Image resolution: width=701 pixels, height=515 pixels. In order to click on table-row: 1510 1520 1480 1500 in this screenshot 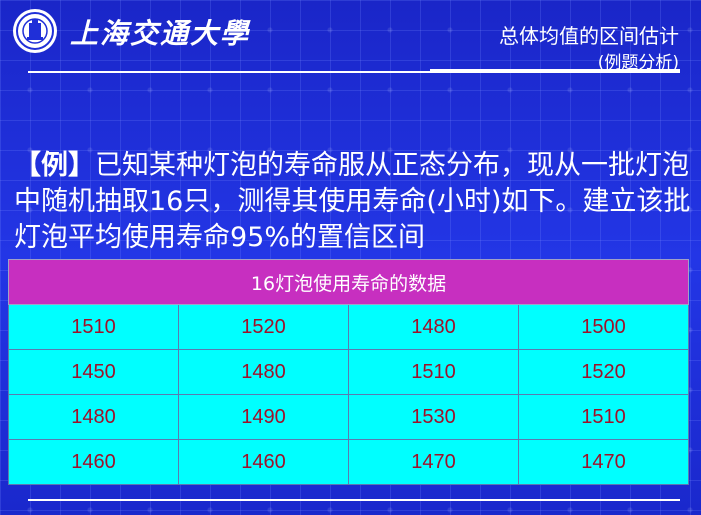, I will do `click(348, 327)`.